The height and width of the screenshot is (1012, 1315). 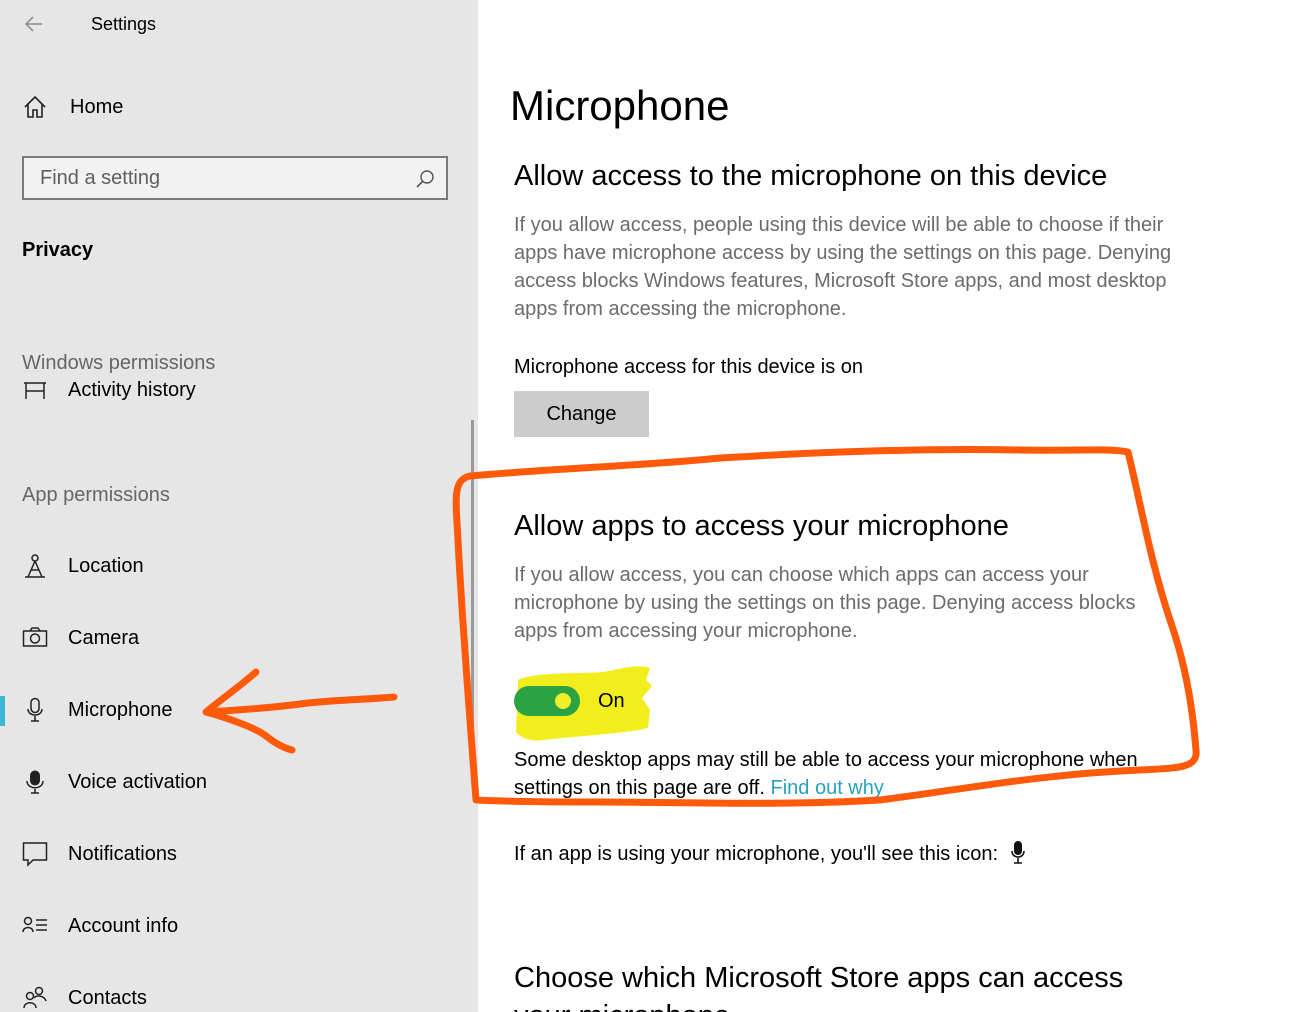 I want to click on sidebar-scrollbar, so click(x=472, y=585).